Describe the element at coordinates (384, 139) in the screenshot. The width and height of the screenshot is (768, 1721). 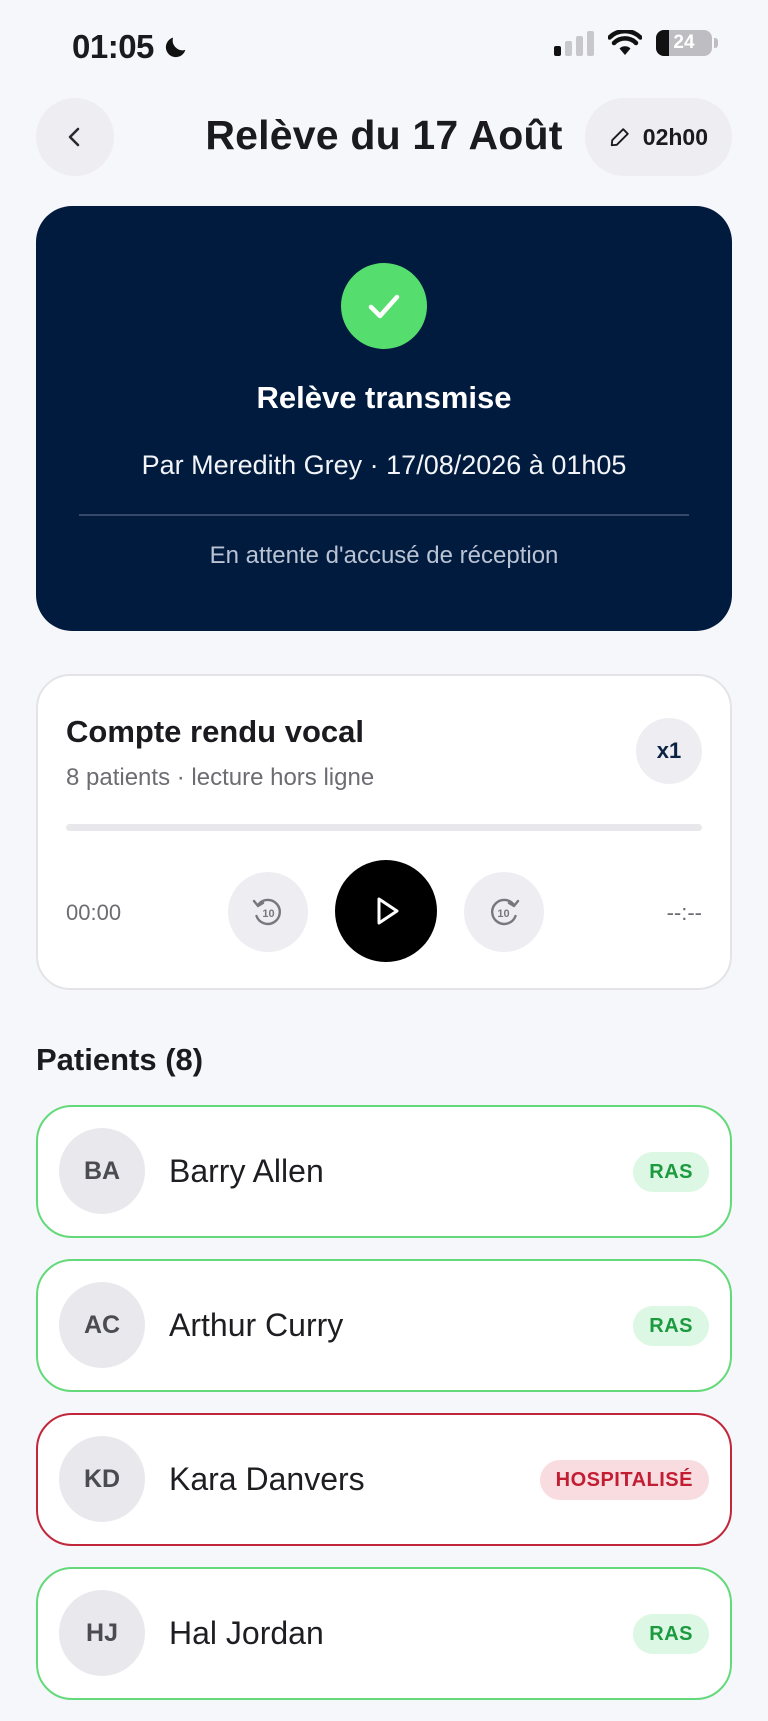
I see `header: Relève du 17 Août 02h00` at that location.